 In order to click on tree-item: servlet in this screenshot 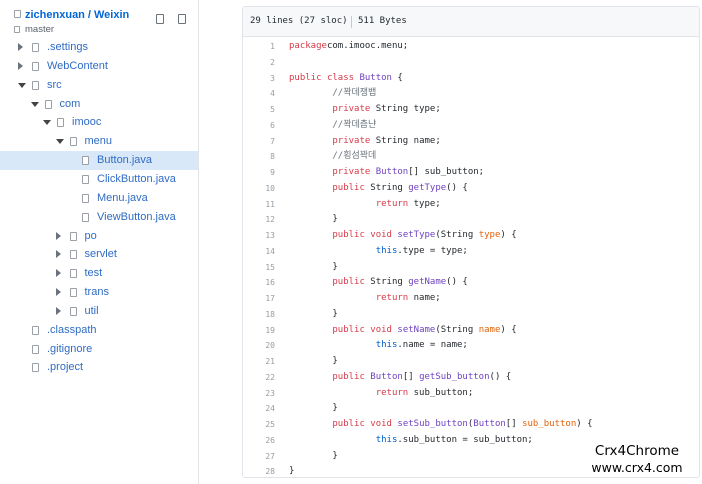, I will do `click(99, 254)`.